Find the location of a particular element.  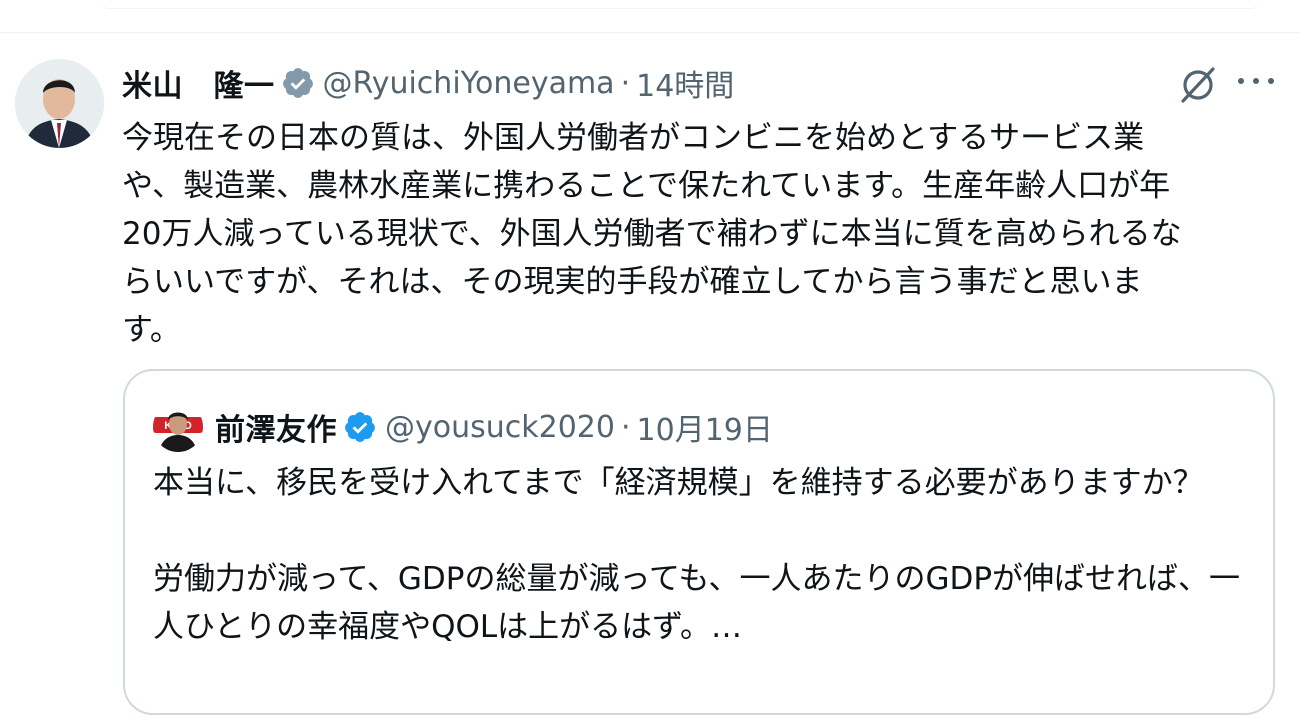

more-options-icon is located at coordinates (1256, 81).